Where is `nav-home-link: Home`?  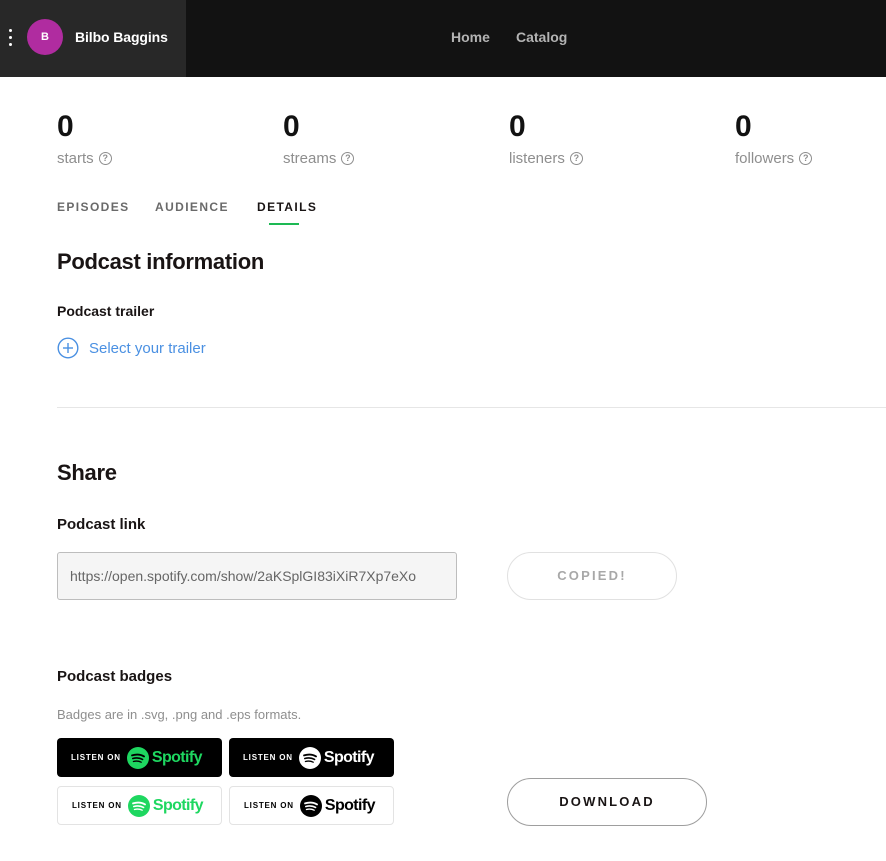
nav-home-link: Home is located at coordinates (470, 37).